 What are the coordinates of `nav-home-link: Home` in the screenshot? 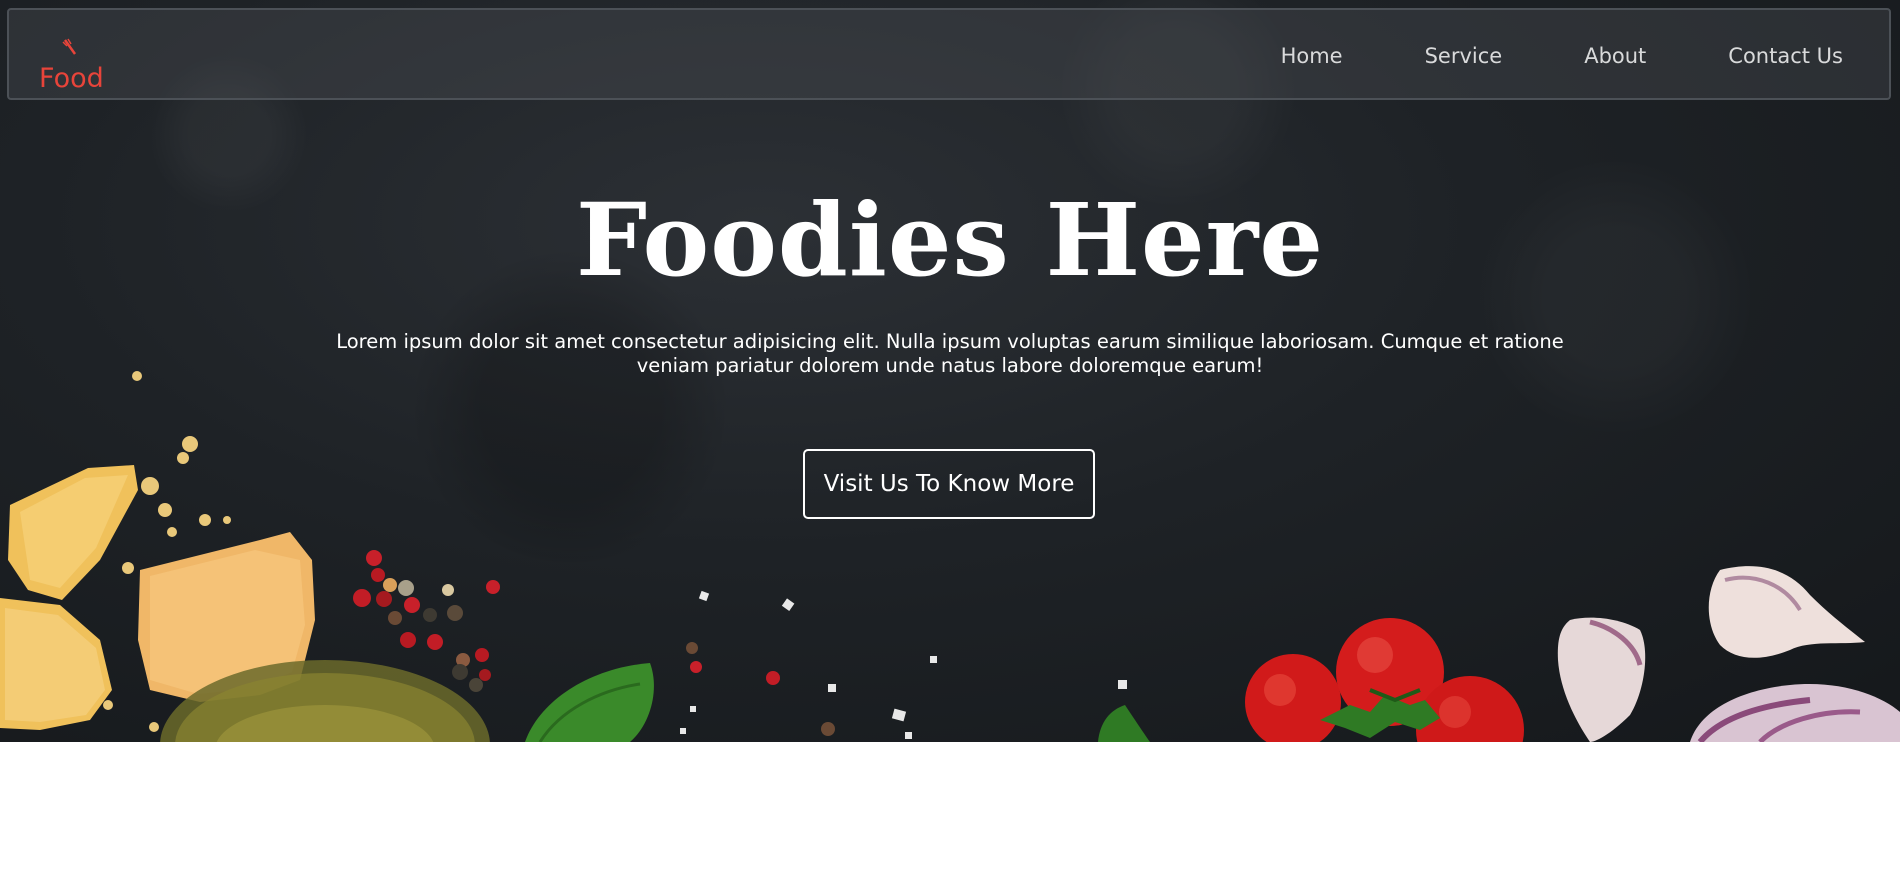 It's located at (1312, 56).